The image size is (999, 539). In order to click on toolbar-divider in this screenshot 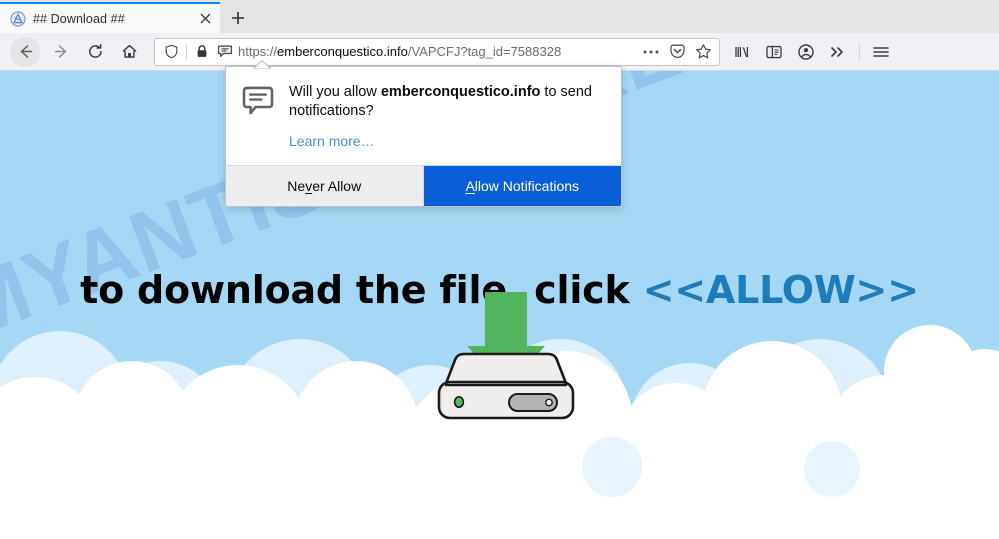, I will do `click(859, 51)`.